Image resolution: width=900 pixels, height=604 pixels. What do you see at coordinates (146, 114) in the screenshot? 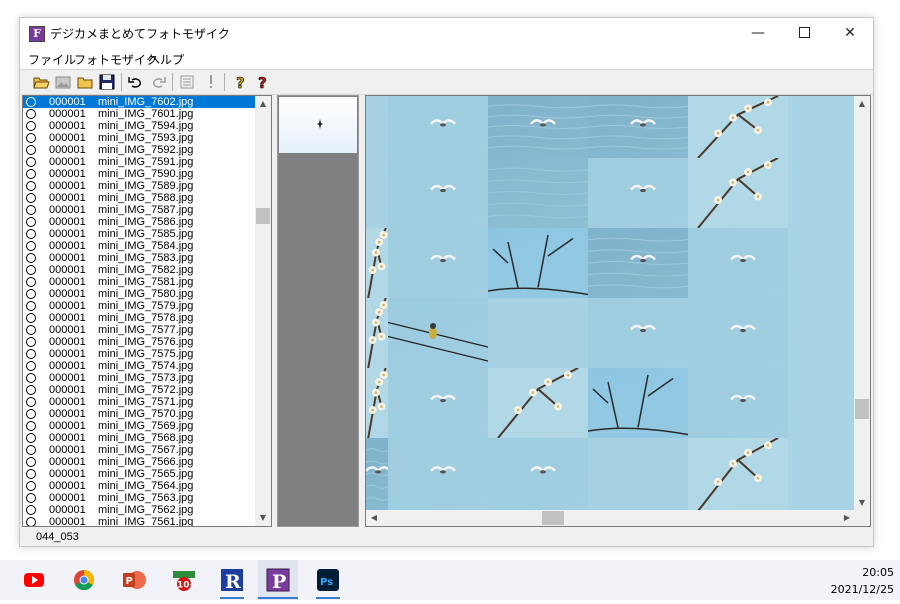
I see `file-name: mini_IMG_7601.jpg` at bounding box center [146, 114].